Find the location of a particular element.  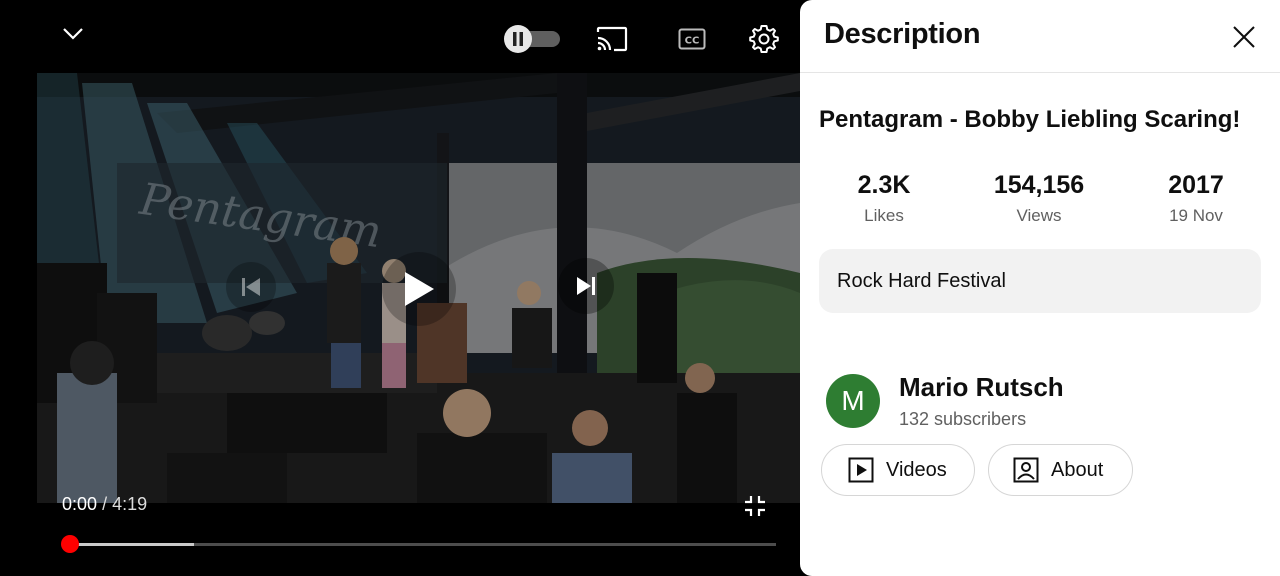

pause-toggle-icon is located at coordinates (518, 39).